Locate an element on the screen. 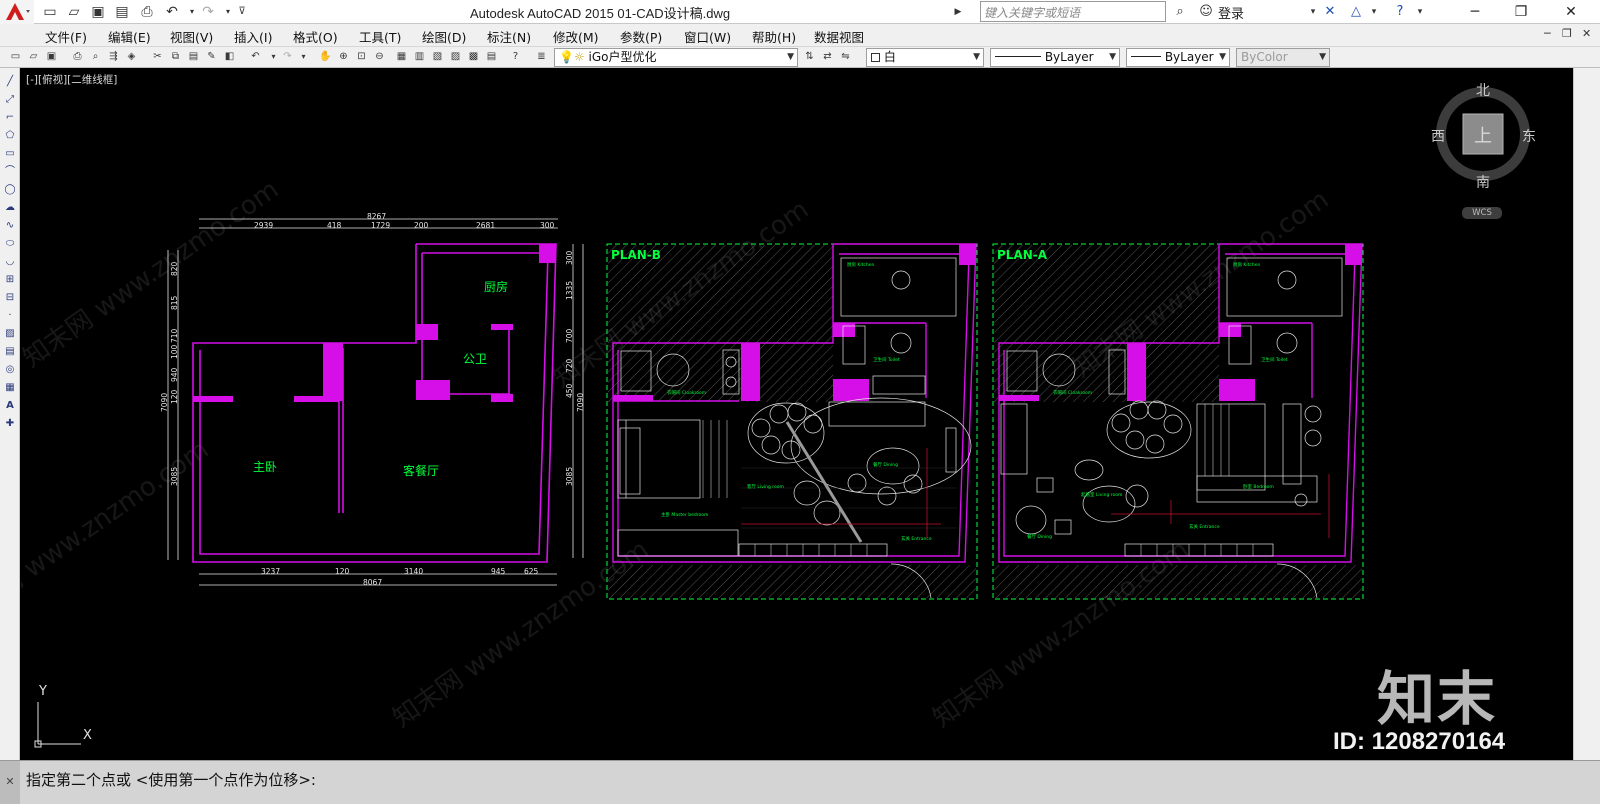  point-icon: · is located at coordinates (10, 316).